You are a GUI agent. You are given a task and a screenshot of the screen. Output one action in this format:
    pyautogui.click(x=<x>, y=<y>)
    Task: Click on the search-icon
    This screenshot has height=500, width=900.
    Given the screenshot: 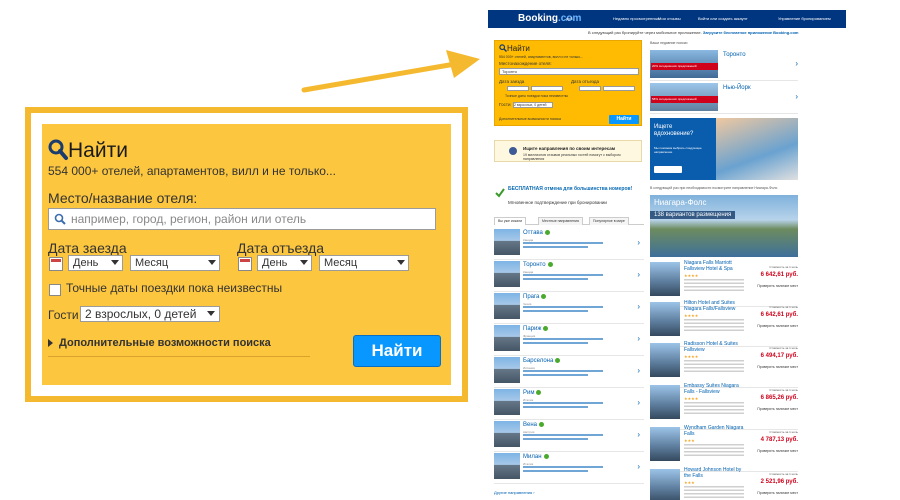 What is the action you would take?
    pyautogui.click(x=58, y=149)
    